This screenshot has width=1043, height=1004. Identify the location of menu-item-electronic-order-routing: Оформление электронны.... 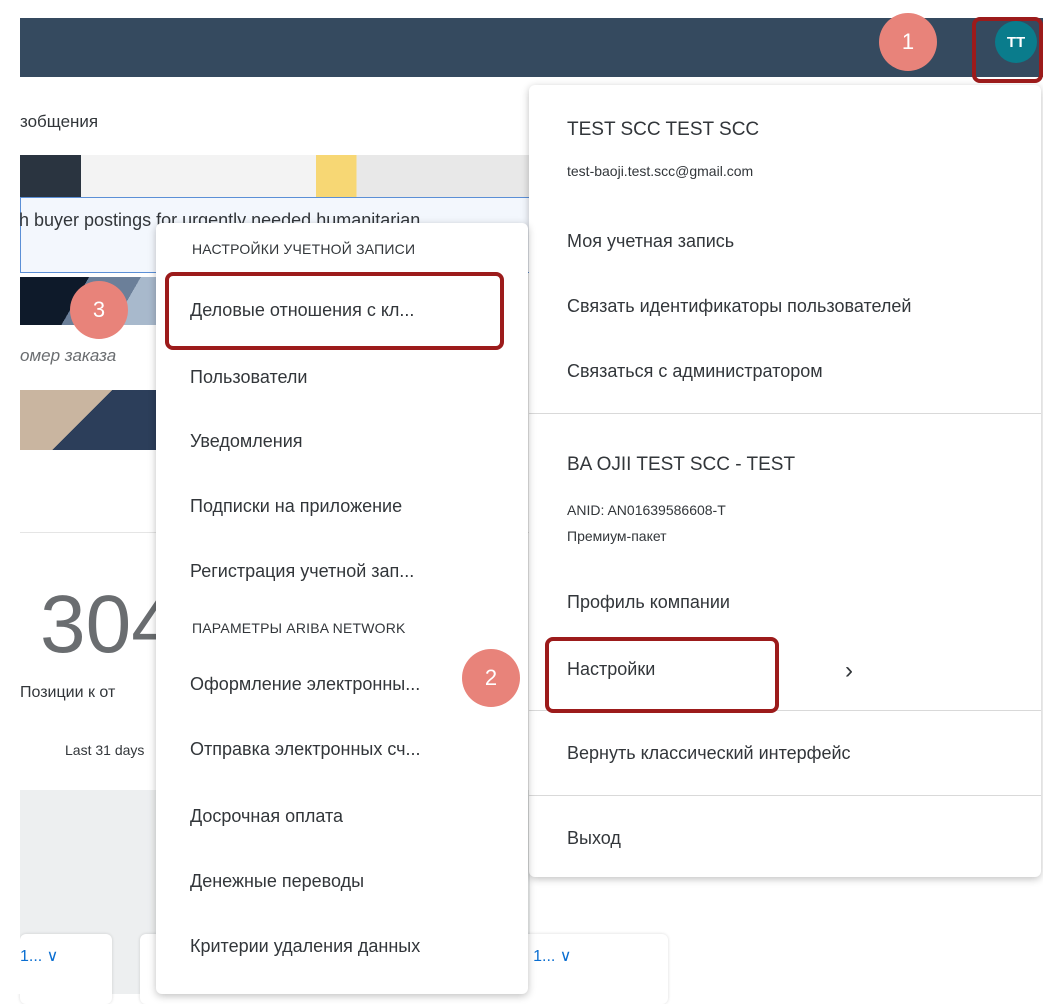
(305, 684).